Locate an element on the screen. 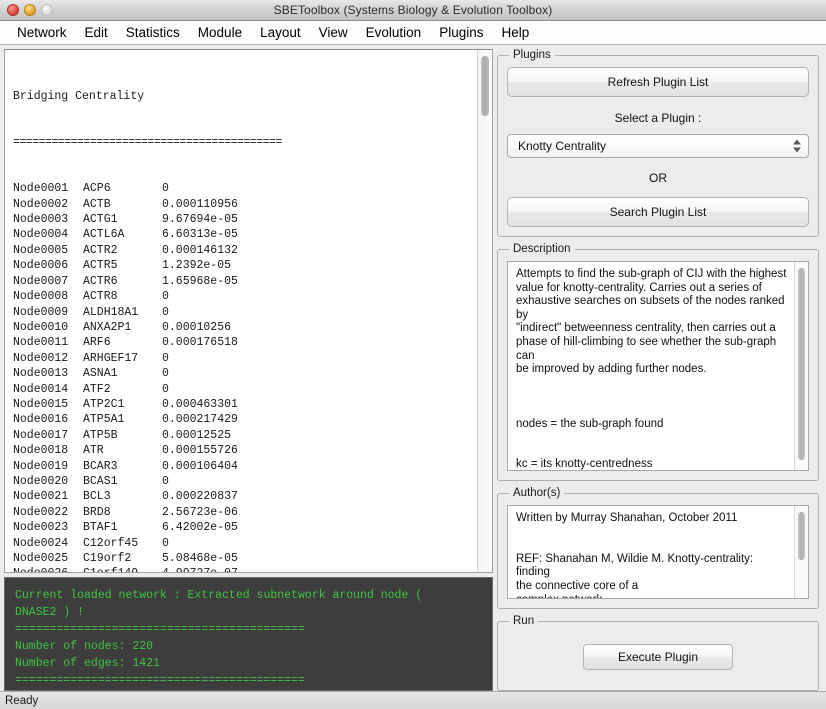 This screenshot has width=826, height=709. search-plugin-list-button: Search Plugin List is located at coordinates (658, 212).